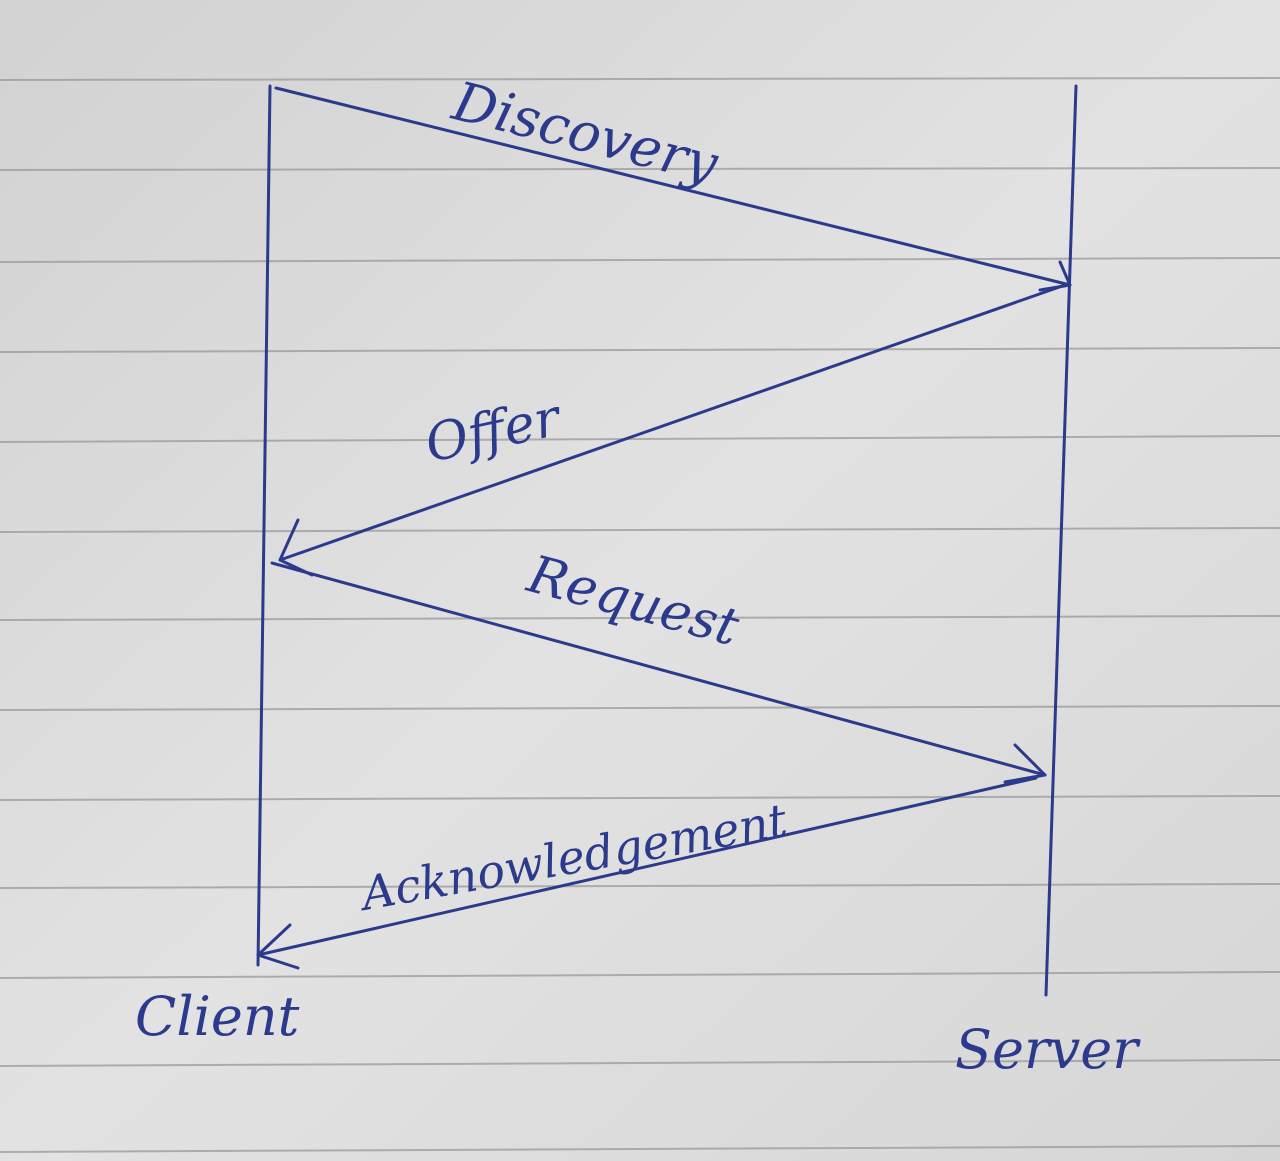 The height and width of the screenshot is (1161, 1280). I want to click on server-label: Server, so click(1048, 1049).